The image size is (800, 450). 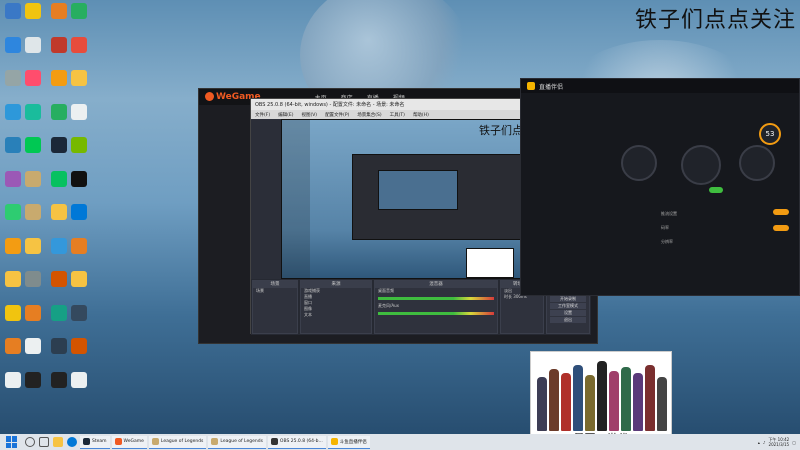 What do you see at coordinates (59, 11) in the screenshot?
I see `ball-icon` at bounding box center [59, 11].